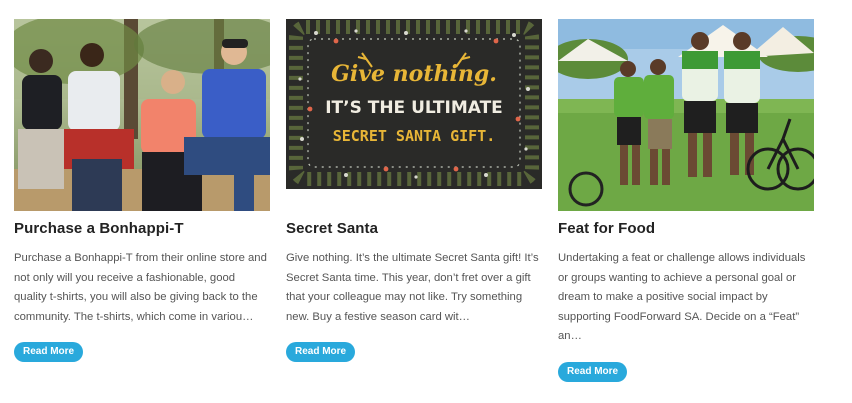 The image size is (852, 403). Describe the element at coordinates (606, 228) in the screenshot. I see `card-title: Feat for Food` at that location.